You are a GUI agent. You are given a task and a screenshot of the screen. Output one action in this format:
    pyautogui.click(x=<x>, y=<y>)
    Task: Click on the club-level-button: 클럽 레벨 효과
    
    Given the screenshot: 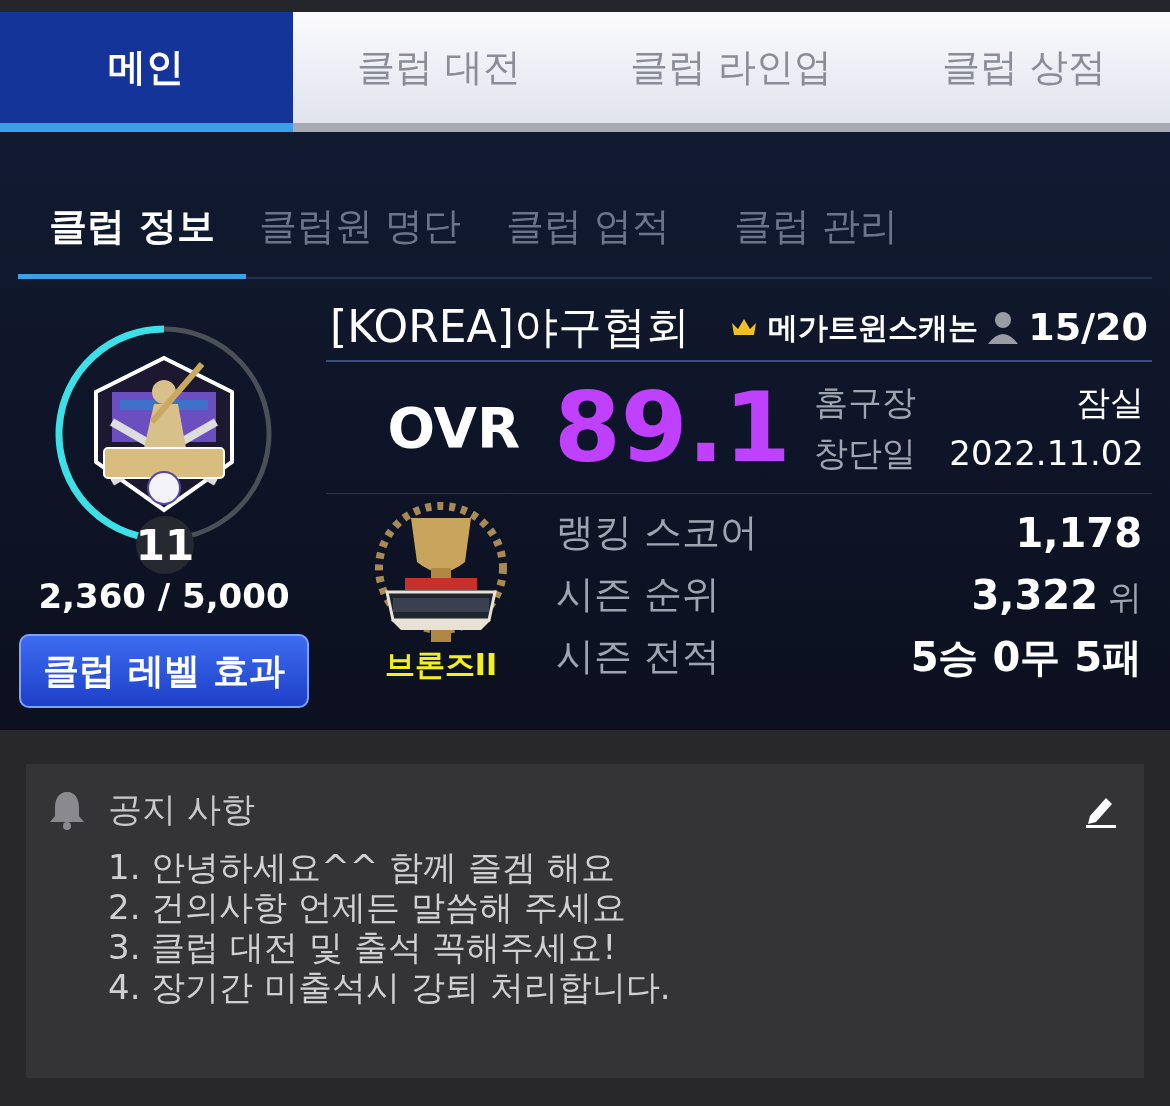 What is the action you would take?
    pyautogui.click(x=164, y=671)
    